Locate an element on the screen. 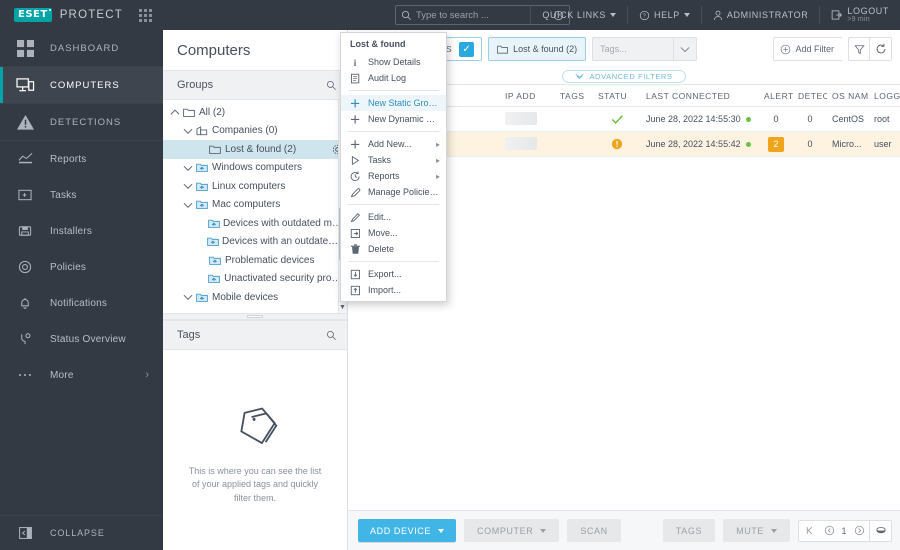 The image size is (900, 550). mute-button: MUTE is located at coordinates (756, 530).